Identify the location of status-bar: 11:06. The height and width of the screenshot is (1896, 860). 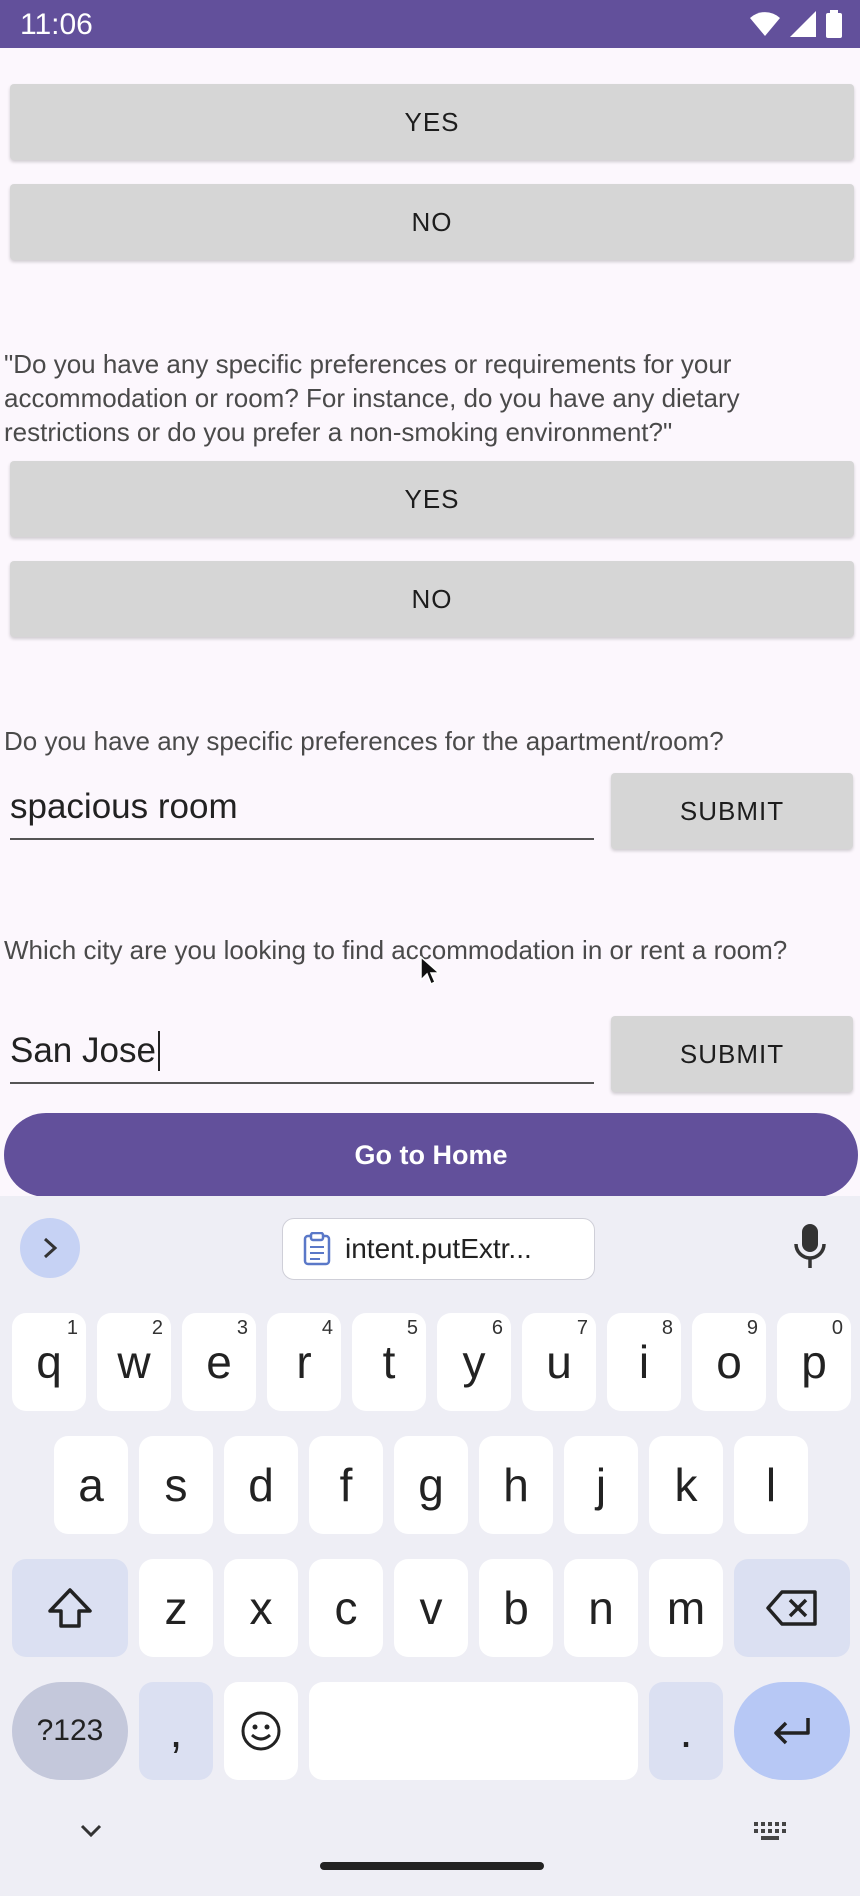
(430, 24).